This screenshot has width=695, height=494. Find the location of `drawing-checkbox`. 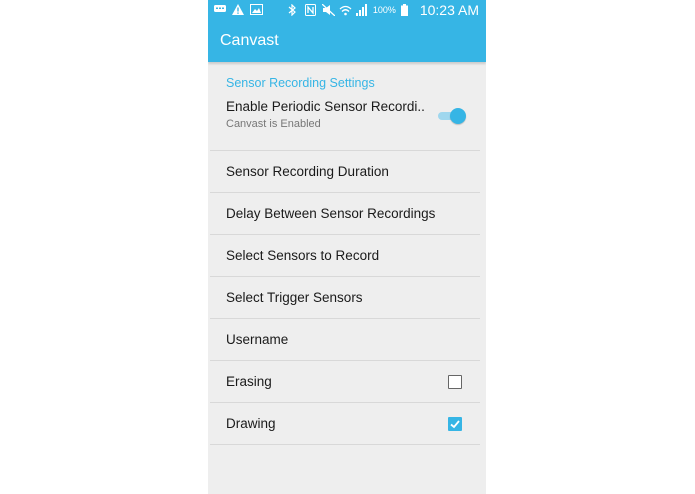

drawing-checkbox is located at coordinates (455, 424).